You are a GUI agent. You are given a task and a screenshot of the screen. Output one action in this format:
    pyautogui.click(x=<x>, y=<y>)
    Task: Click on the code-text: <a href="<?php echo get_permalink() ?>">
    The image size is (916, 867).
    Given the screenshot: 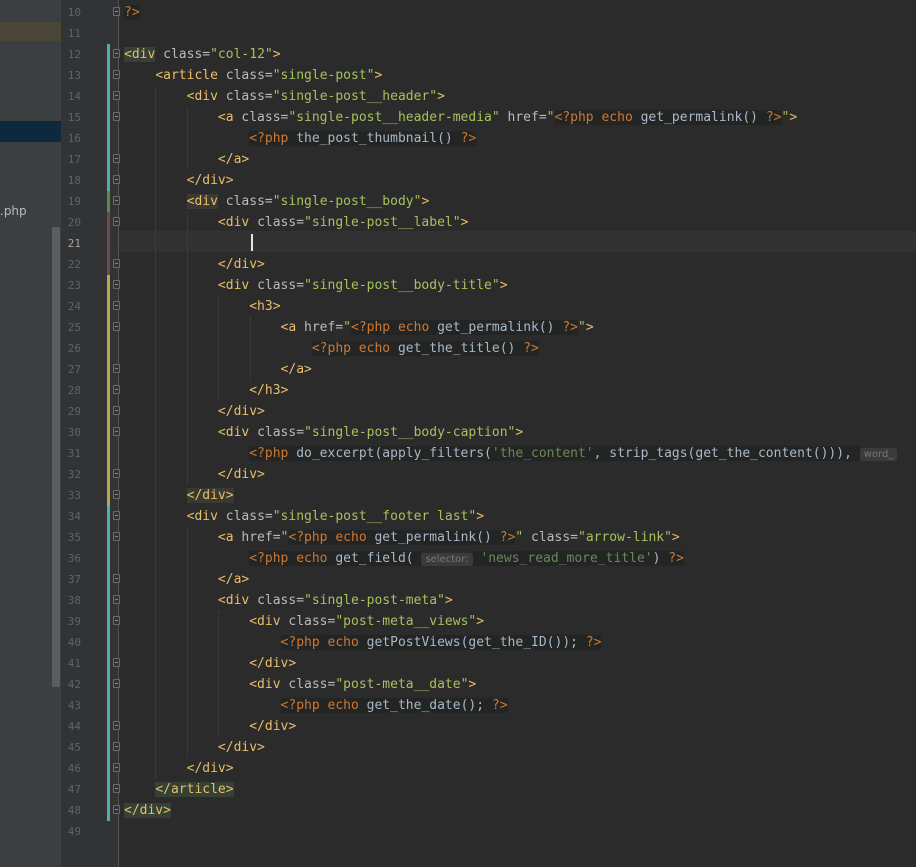 What is the action you would take?
    pyautogui.click(x=359, y=327)
    